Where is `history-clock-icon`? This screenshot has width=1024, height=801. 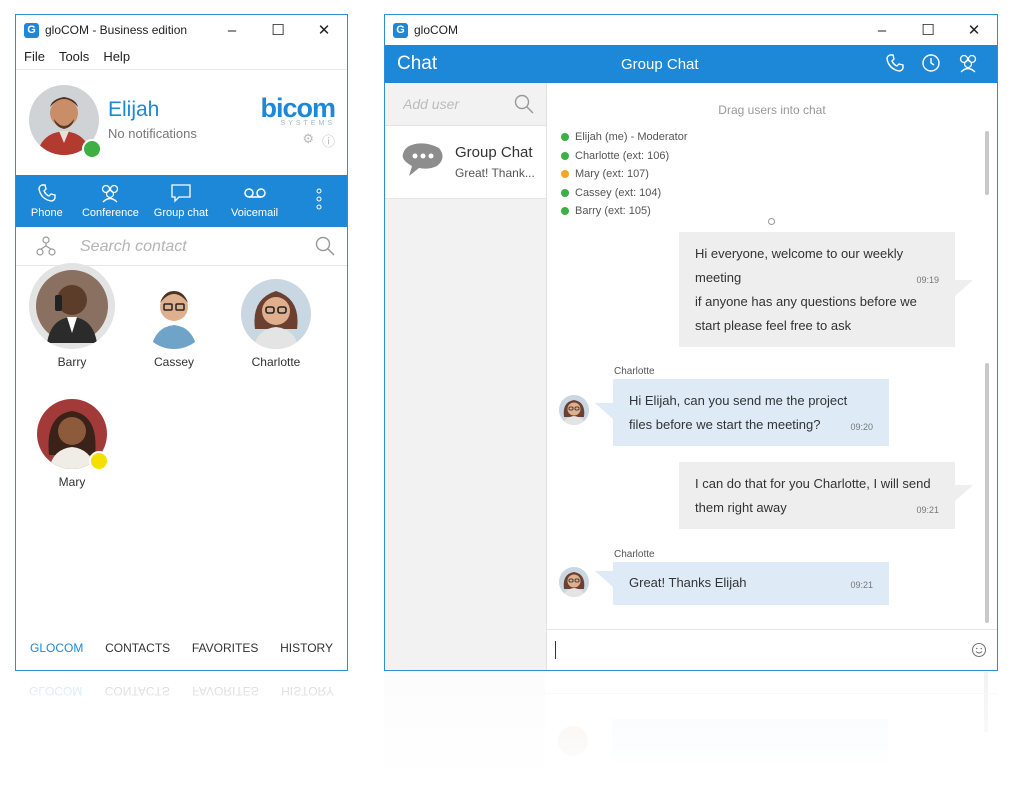 history-clock-icon is located at coordinates (931, 63).